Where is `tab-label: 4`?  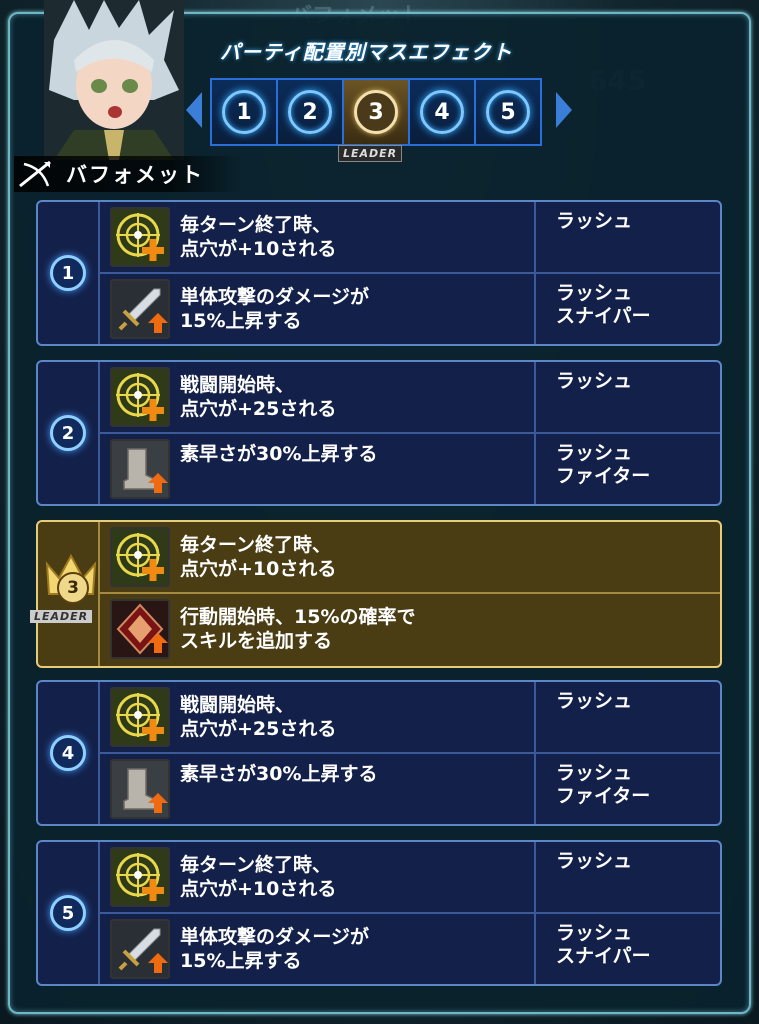 tab-label: 4 is located at coordinates (442, 112).